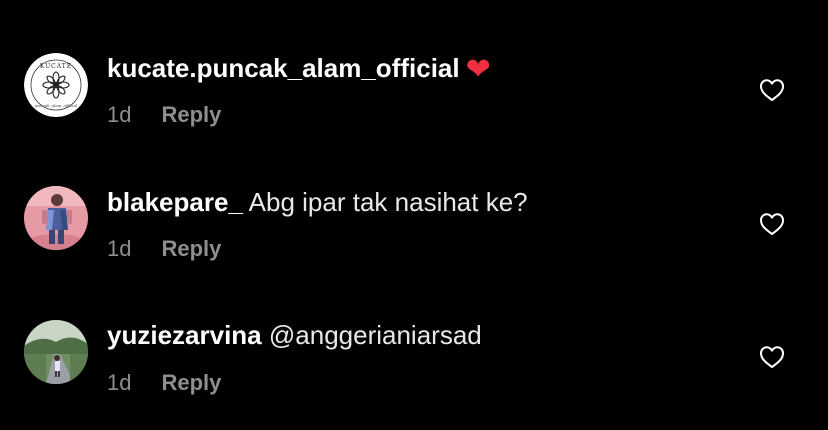 Image resolution: width=828 pixels, height=430 pixels. What do you see at coordinates (175, 202) in the screenshot?
I see `comment-username: blakepare_` at bounding box center [175, 202].